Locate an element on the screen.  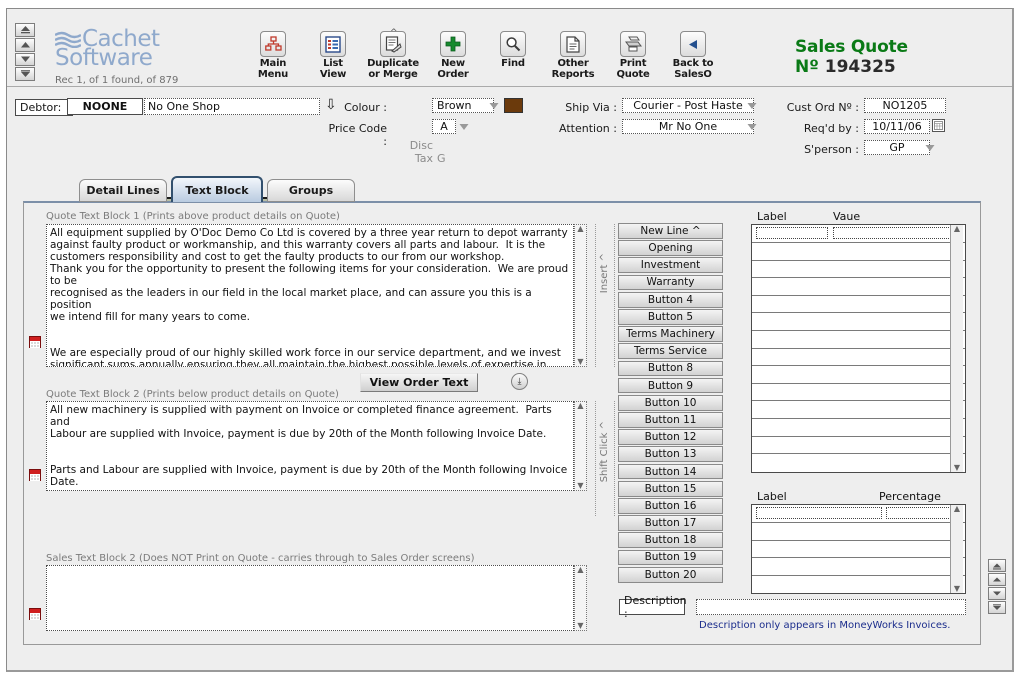
tab-detail-lines: Detail Lines is located at coordinates (123, 190).